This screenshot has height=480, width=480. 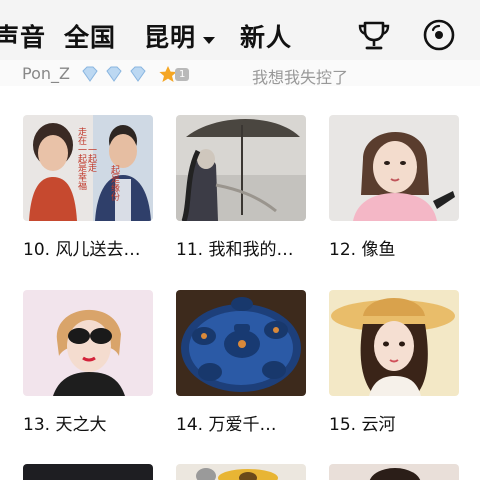 What do you see at coordinates (114, 183) in the screenshot?
I see `cover-text: 起是缘份` at bounding box center [114, 183].